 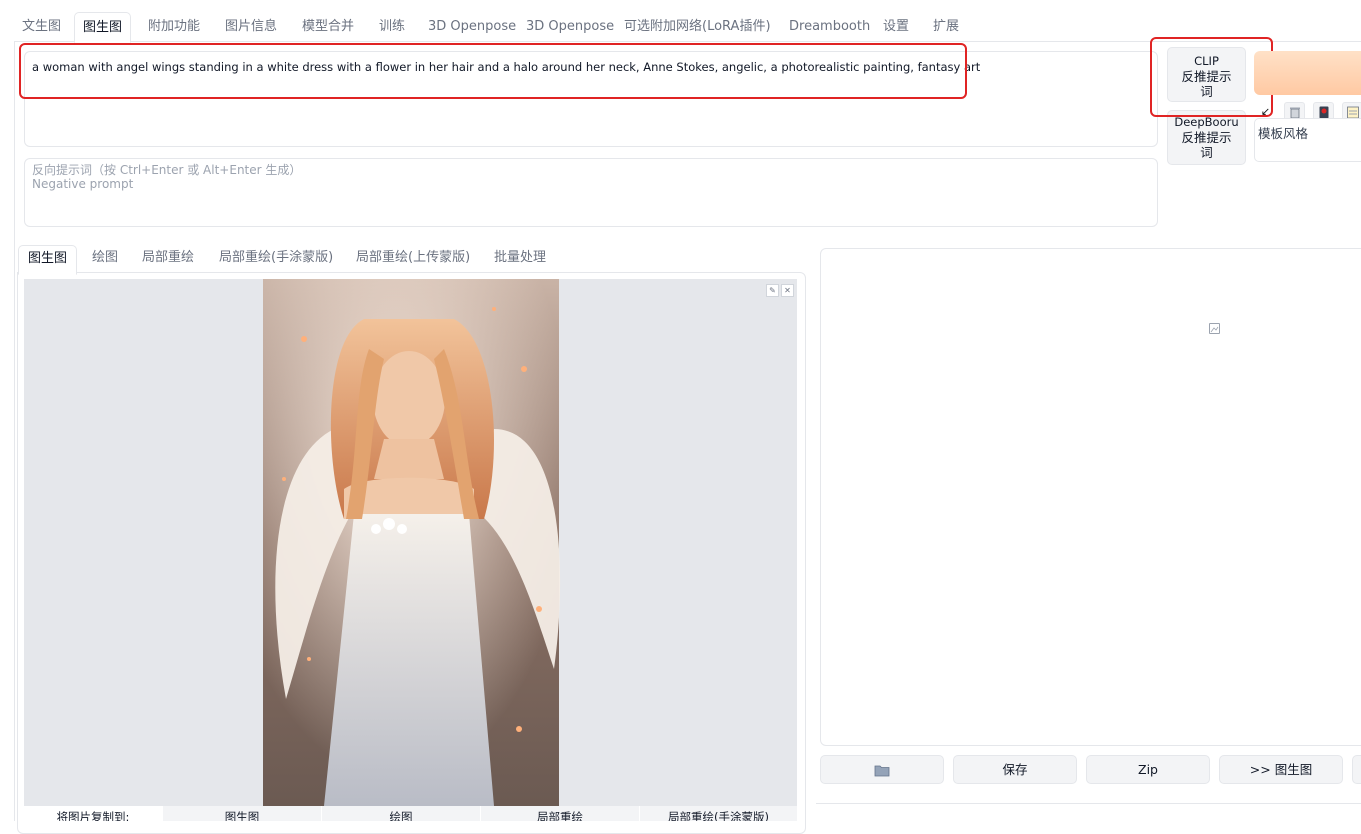 What do you see at coordinates (787, 290) in the screenshot?
I see `close-icon: ✕` at bounding box center [787, 290].